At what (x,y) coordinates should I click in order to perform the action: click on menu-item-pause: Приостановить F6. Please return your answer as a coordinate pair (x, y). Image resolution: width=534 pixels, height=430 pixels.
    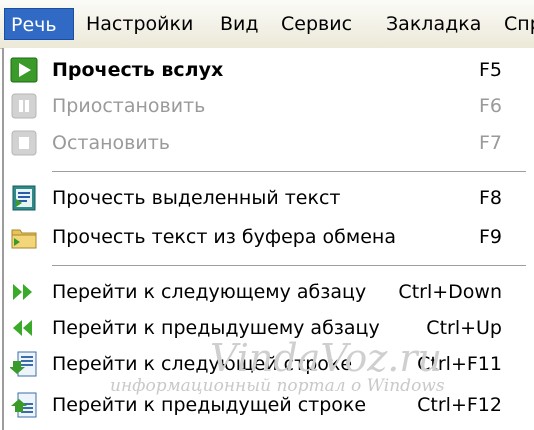
    Looking at the image, I should click on (268, 106).